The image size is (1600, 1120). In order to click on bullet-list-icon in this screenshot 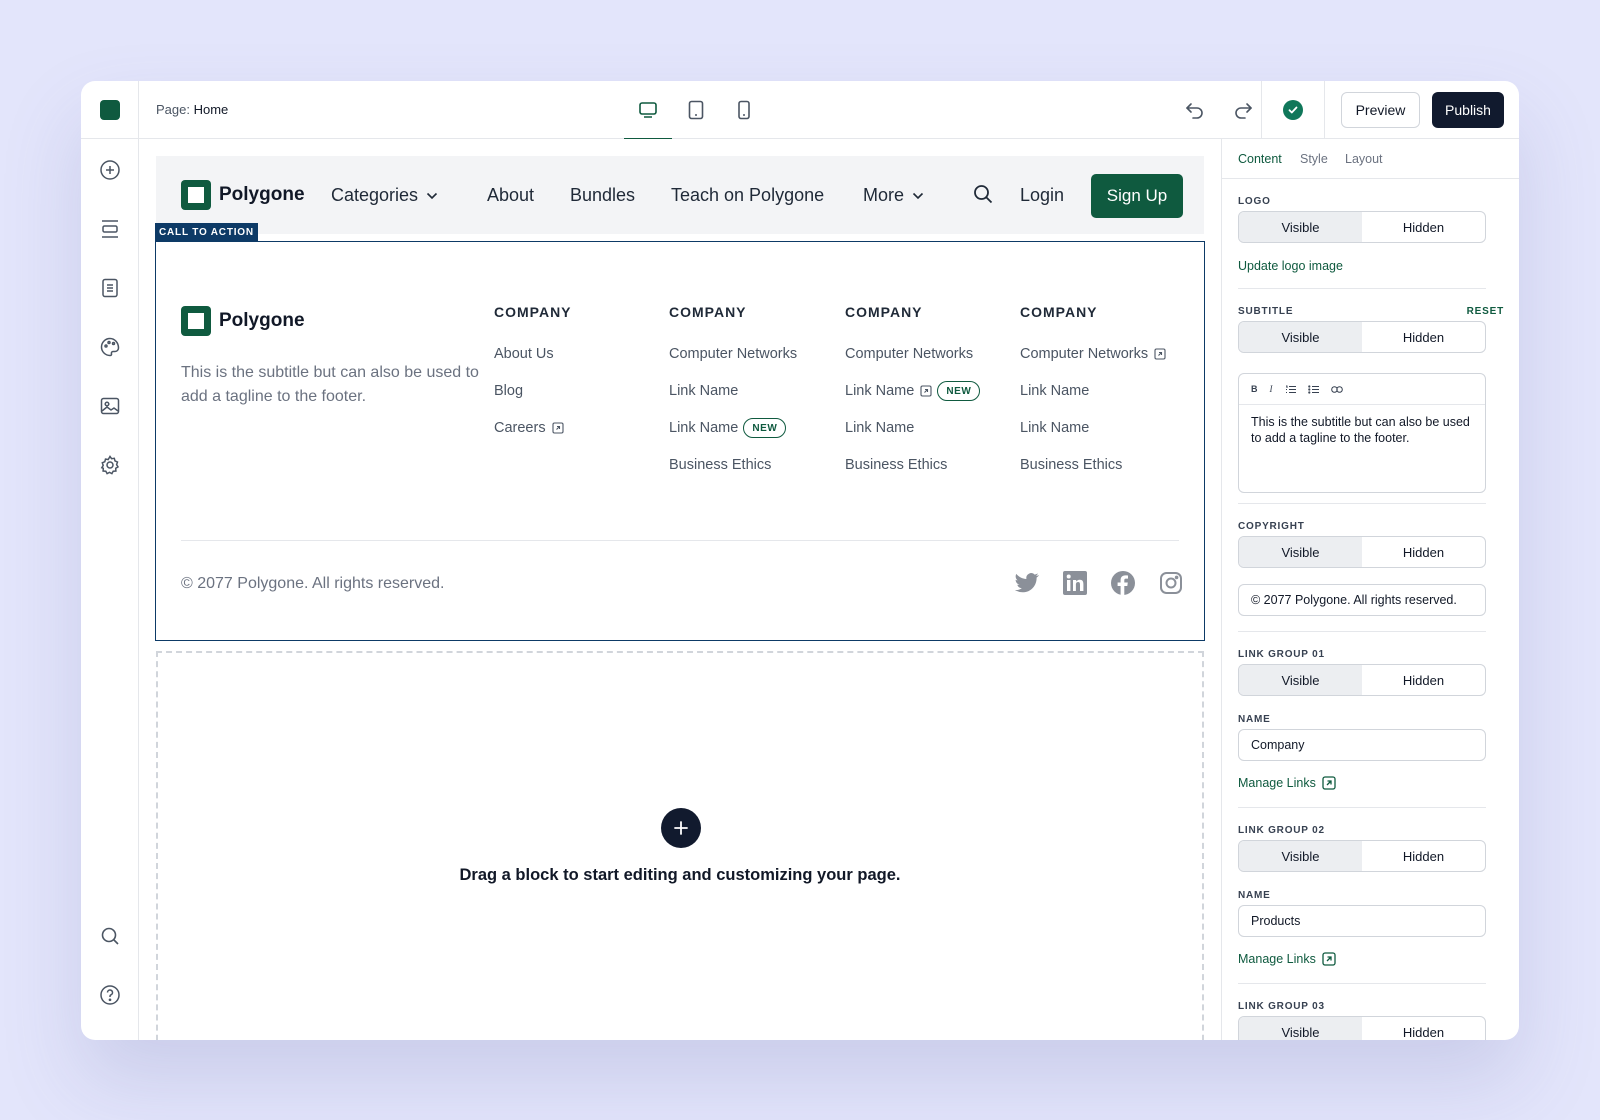, I will do `click(1313, 389)`.